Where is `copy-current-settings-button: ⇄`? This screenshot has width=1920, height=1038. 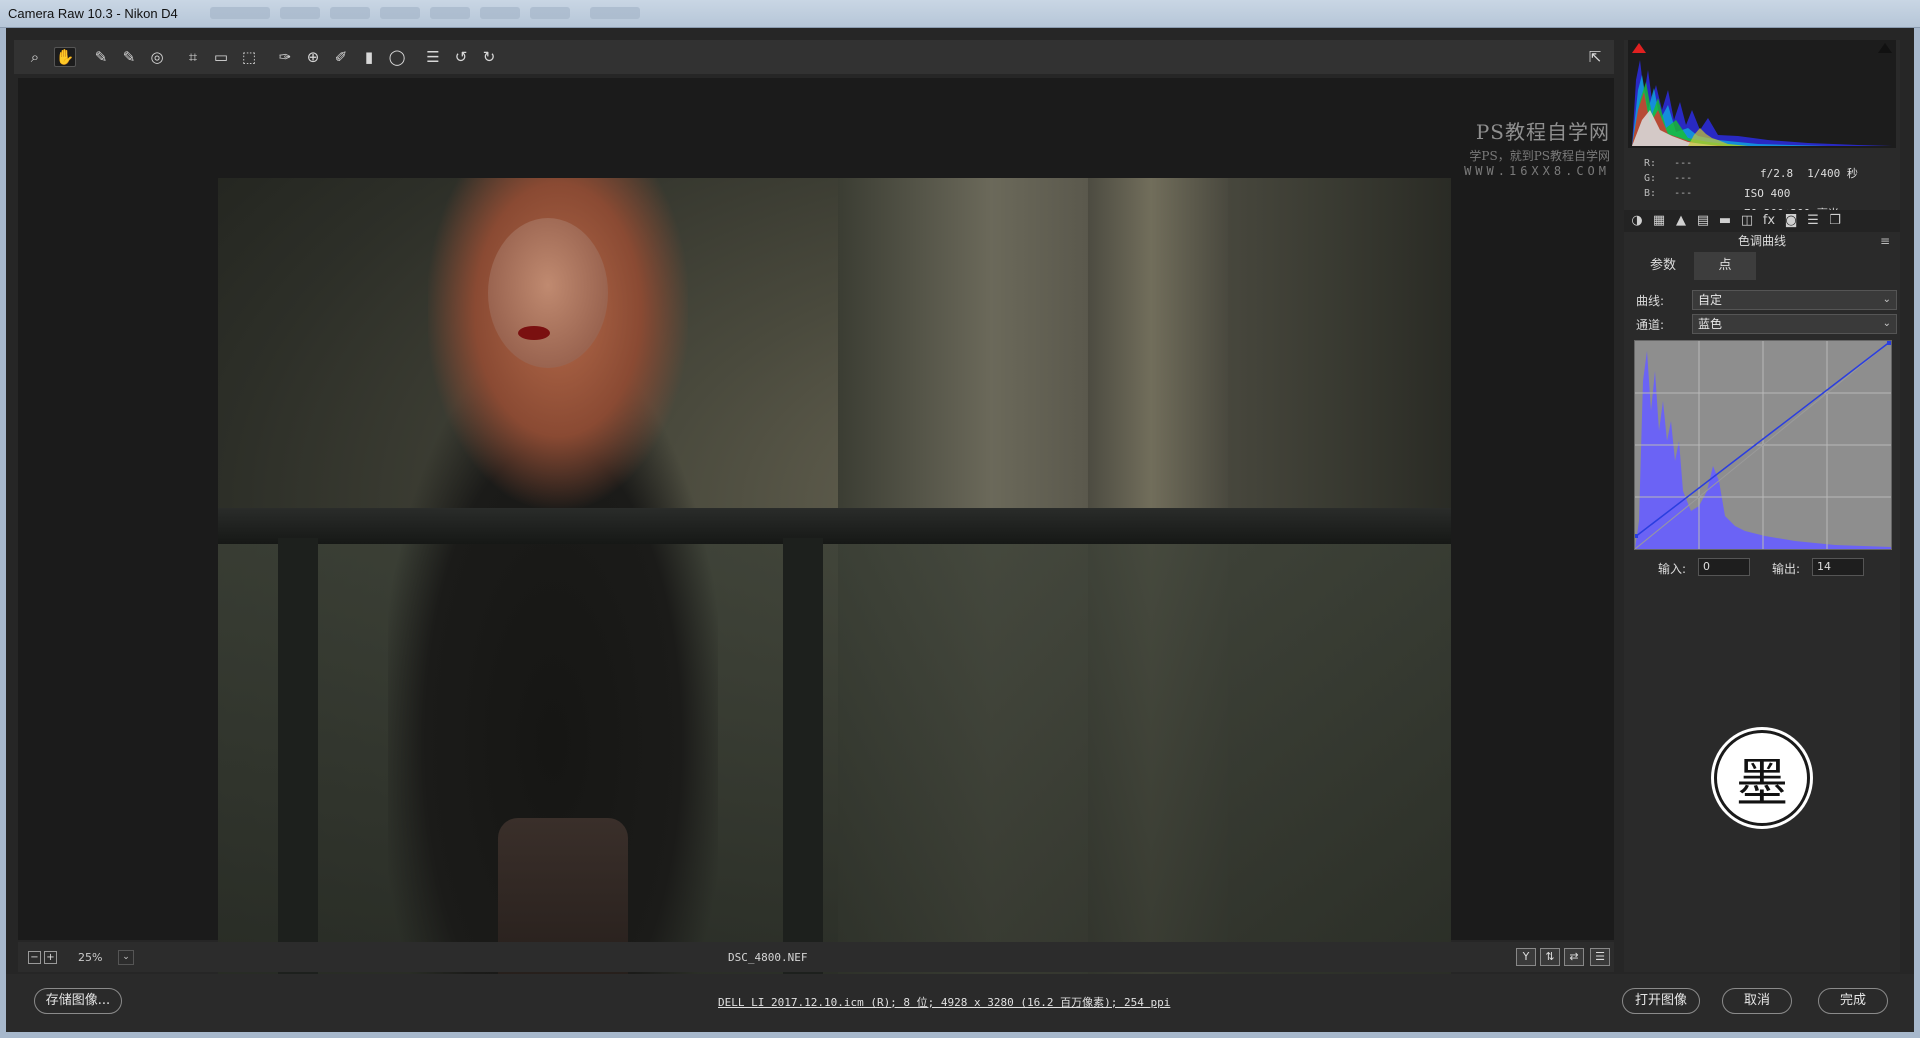 copy-current-settings-button: ⇄ is located at coordinates (1574, 957).